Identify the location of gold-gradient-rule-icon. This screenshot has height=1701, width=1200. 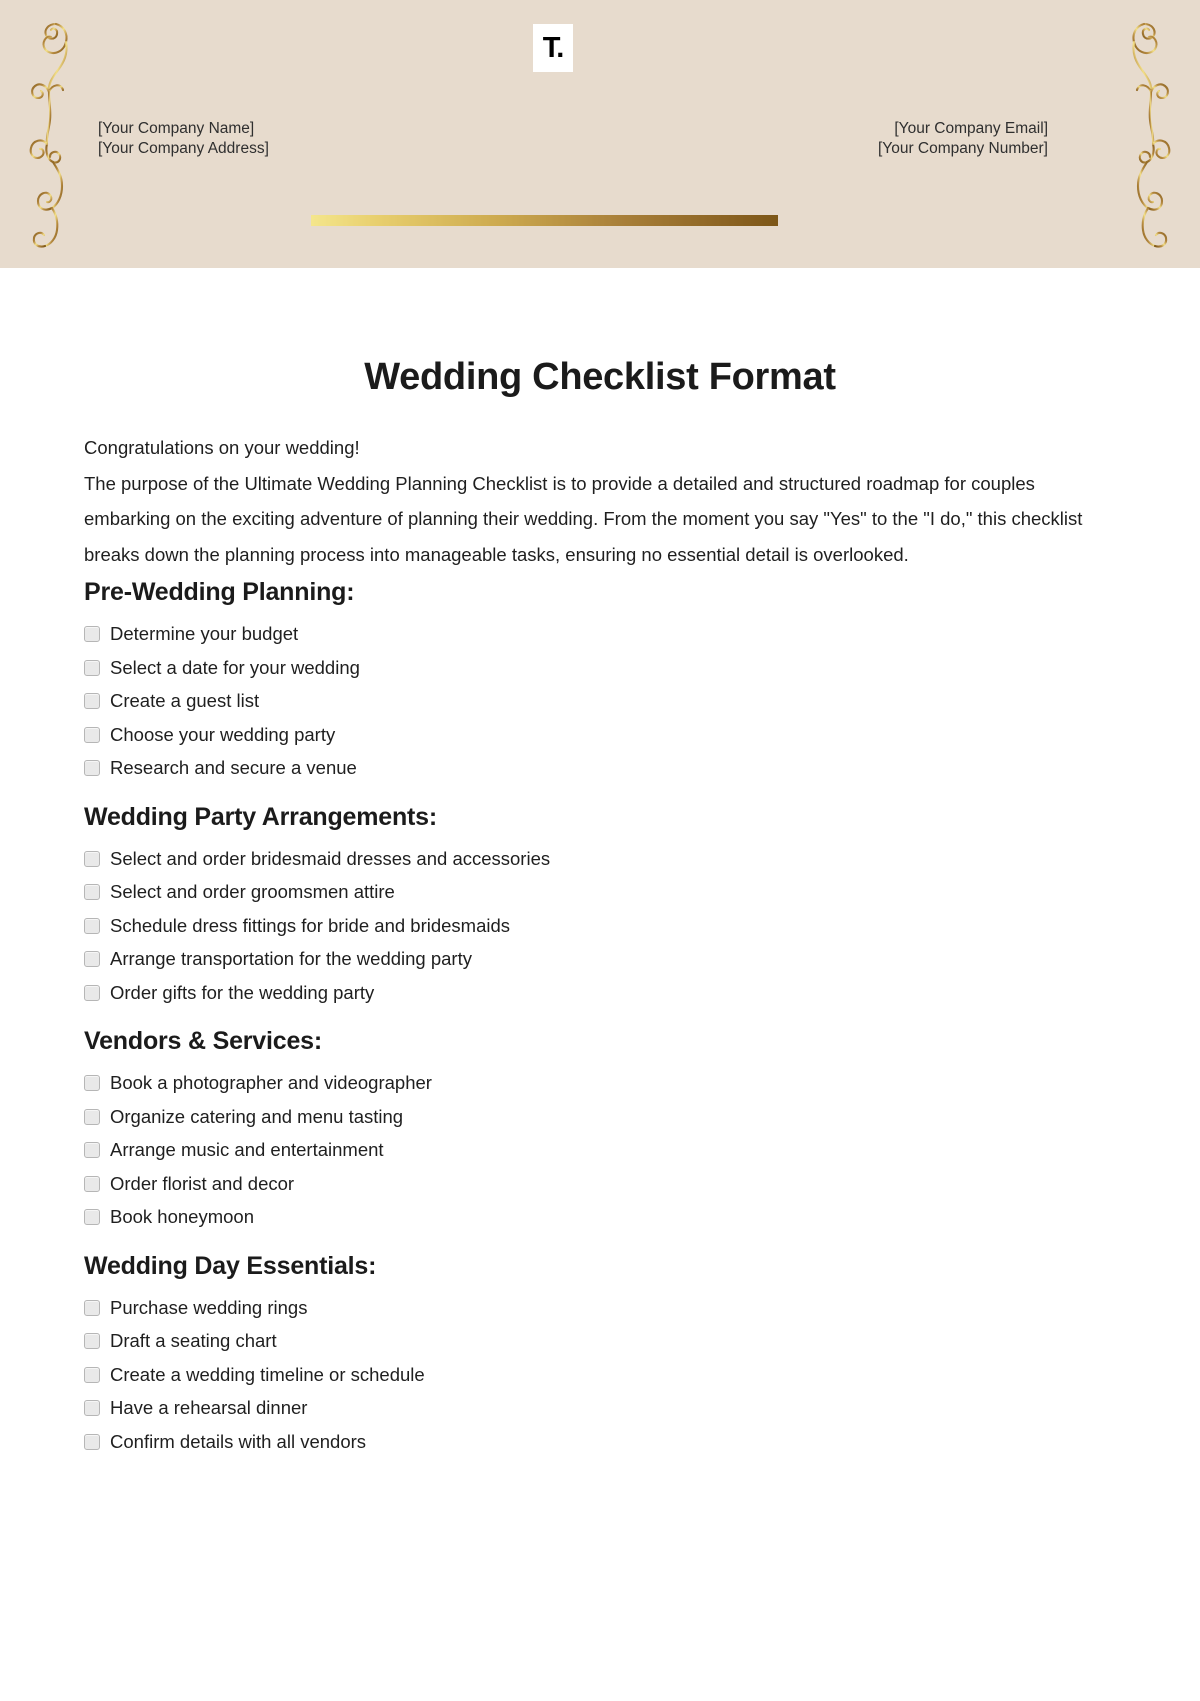
(544, 220).